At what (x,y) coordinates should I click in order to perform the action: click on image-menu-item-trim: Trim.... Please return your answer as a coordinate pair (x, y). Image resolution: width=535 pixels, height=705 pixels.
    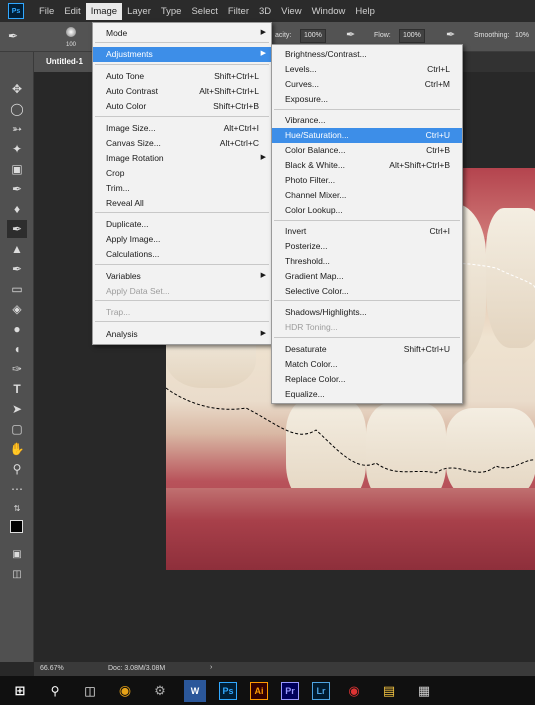
    Looking at the image, I should click on (182, 188).